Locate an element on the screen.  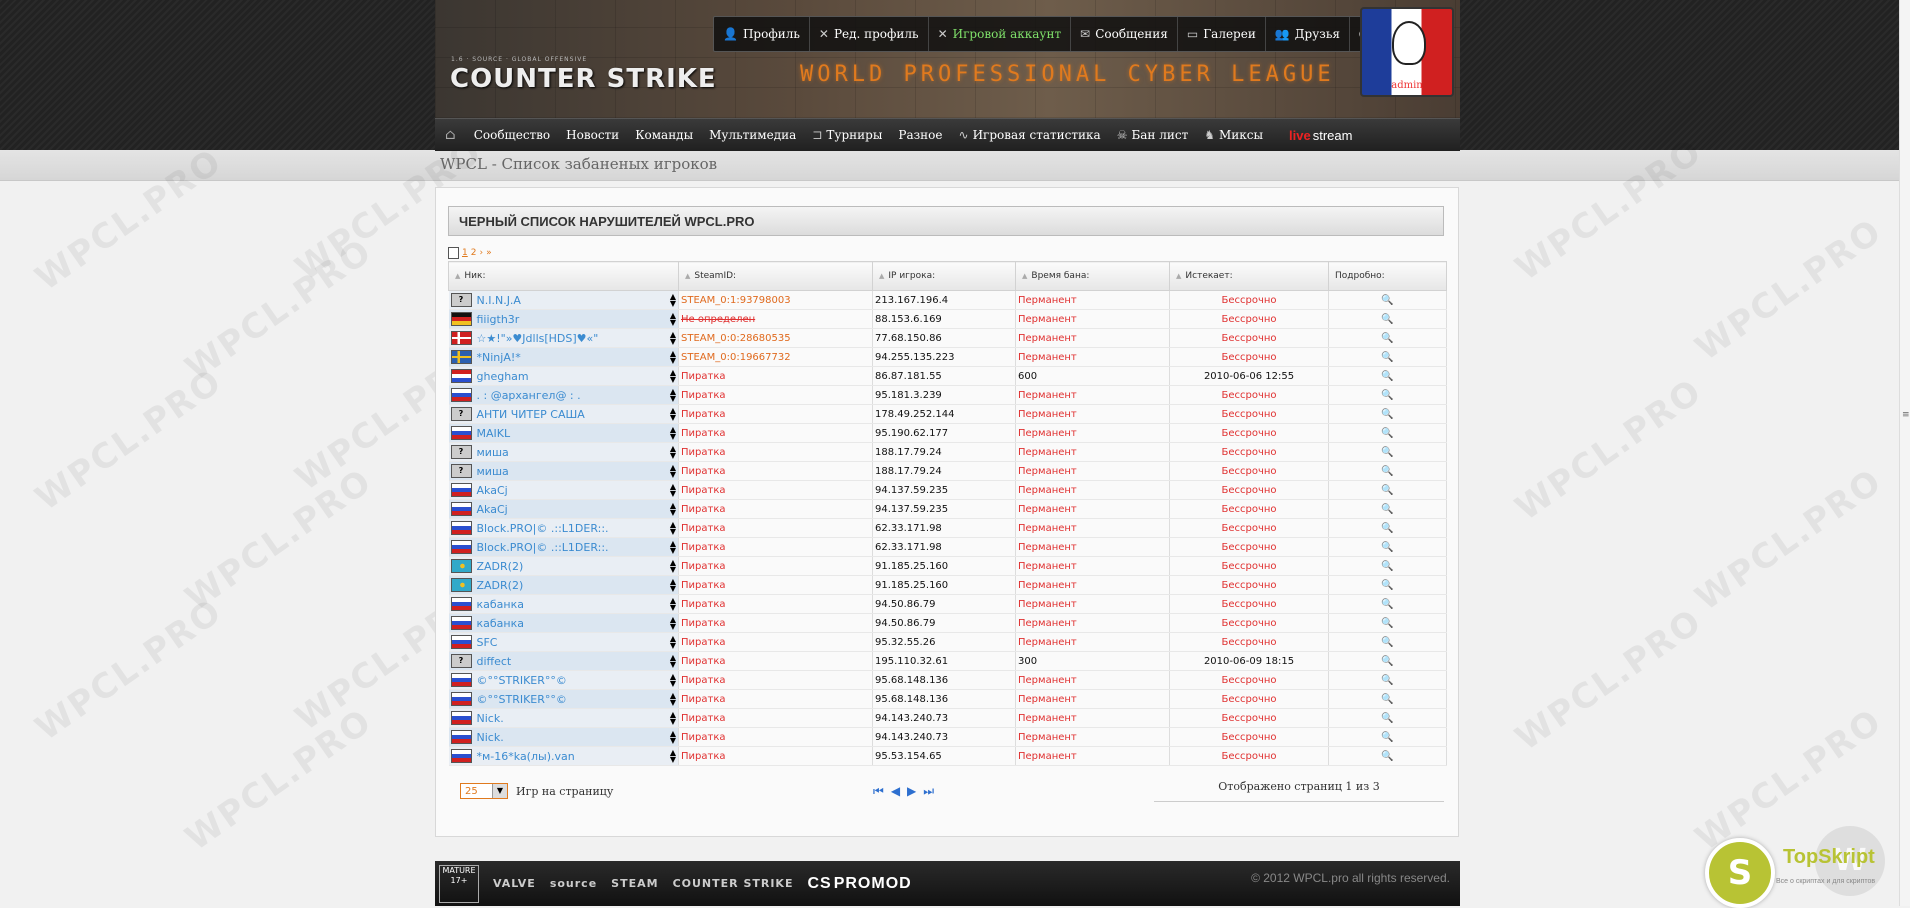
player-nick-link: АНТИ ЧИТЕР САША is located at coordinates (531, 414).